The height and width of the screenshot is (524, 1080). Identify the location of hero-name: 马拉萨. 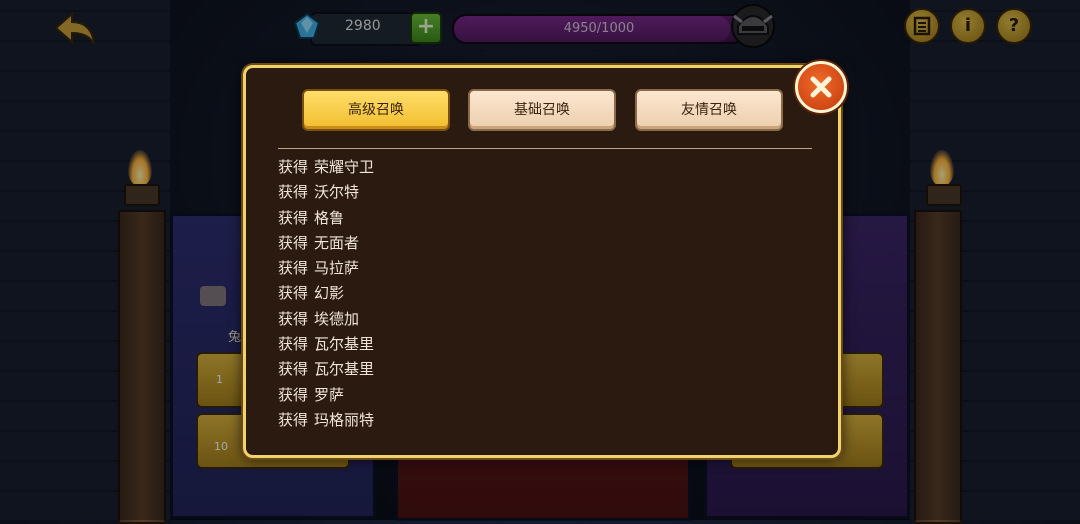
(337, 268).